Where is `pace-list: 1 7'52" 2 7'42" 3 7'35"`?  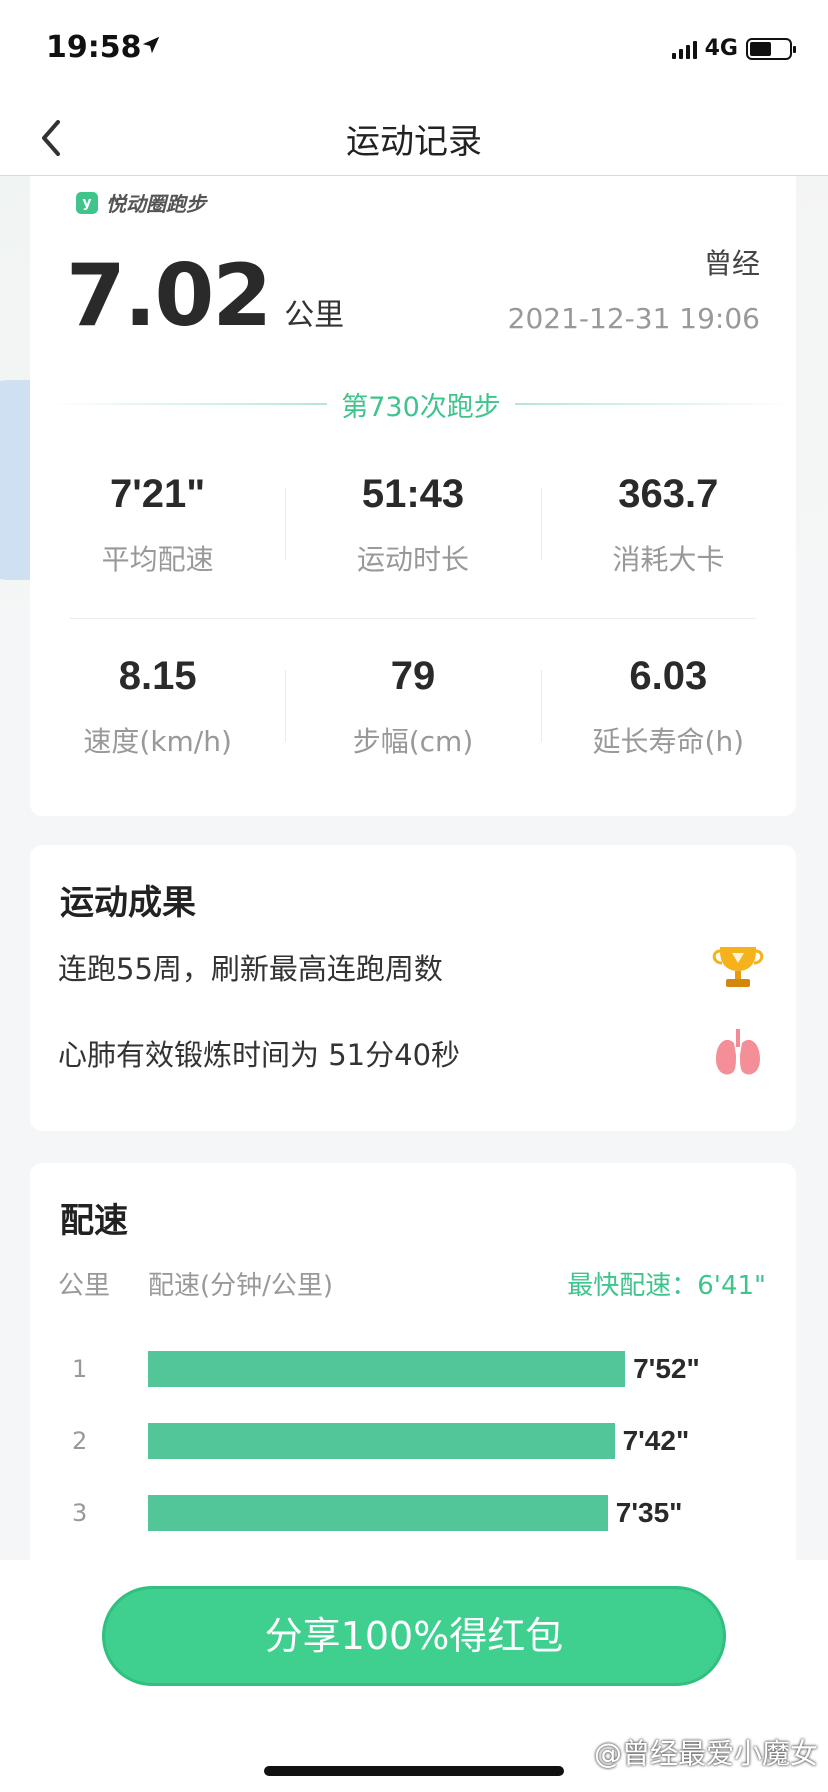 pace-list: 1 7'52" 2 7'42" 3 7'35" is located at coordinates (412, 1441).